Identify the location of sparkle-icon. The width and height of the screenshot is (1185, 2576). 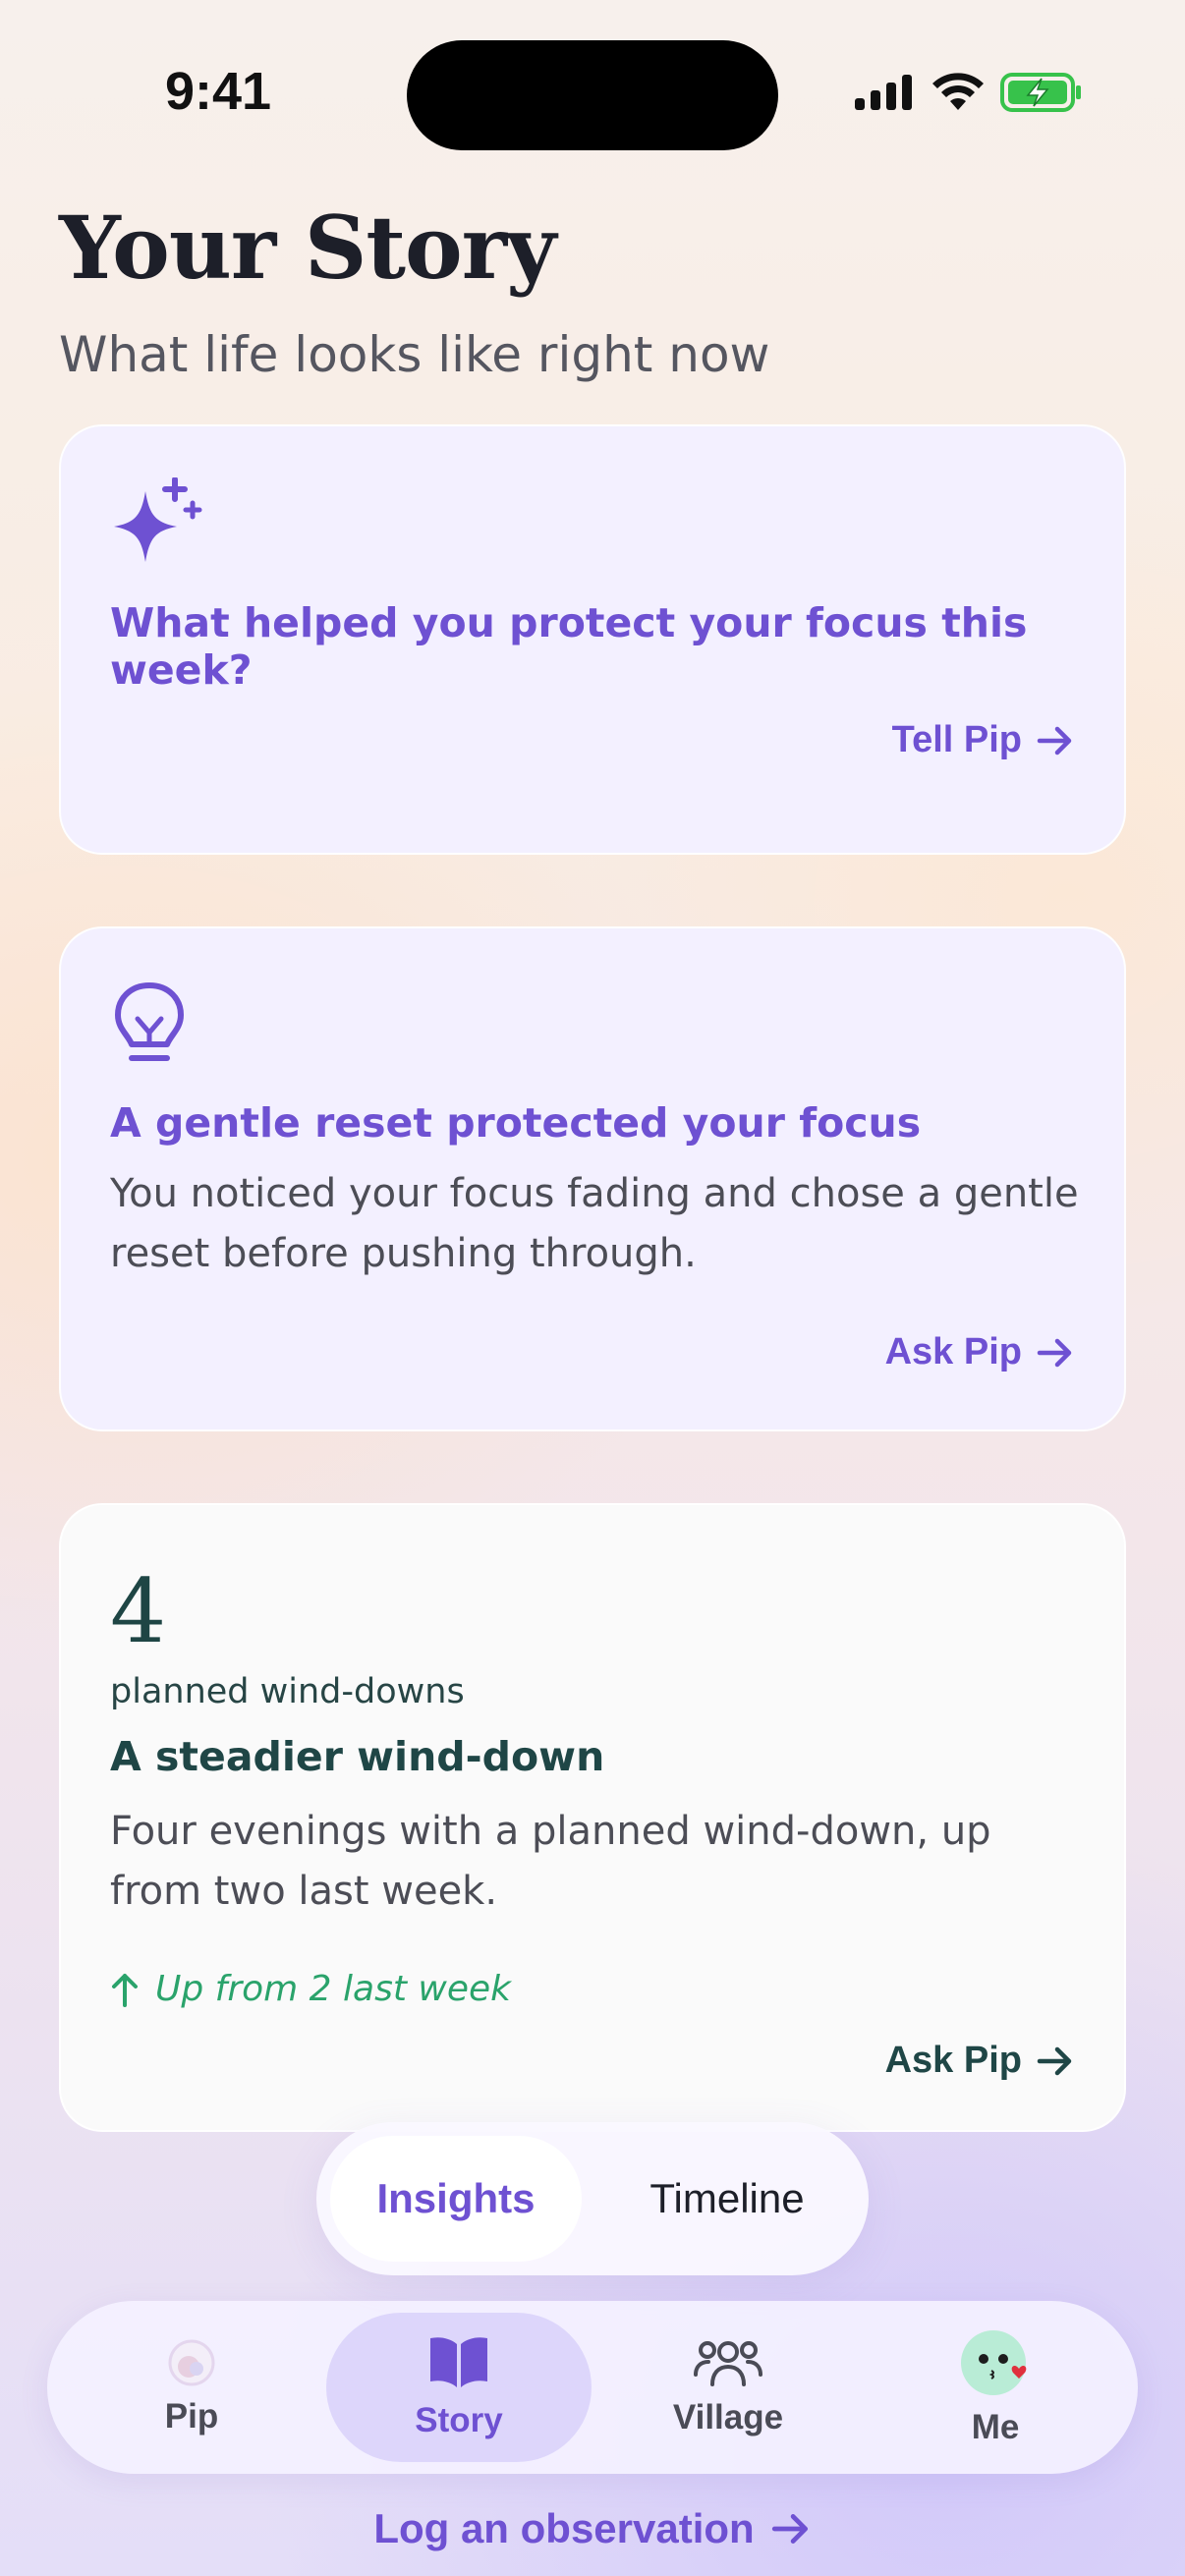
(158, 519).